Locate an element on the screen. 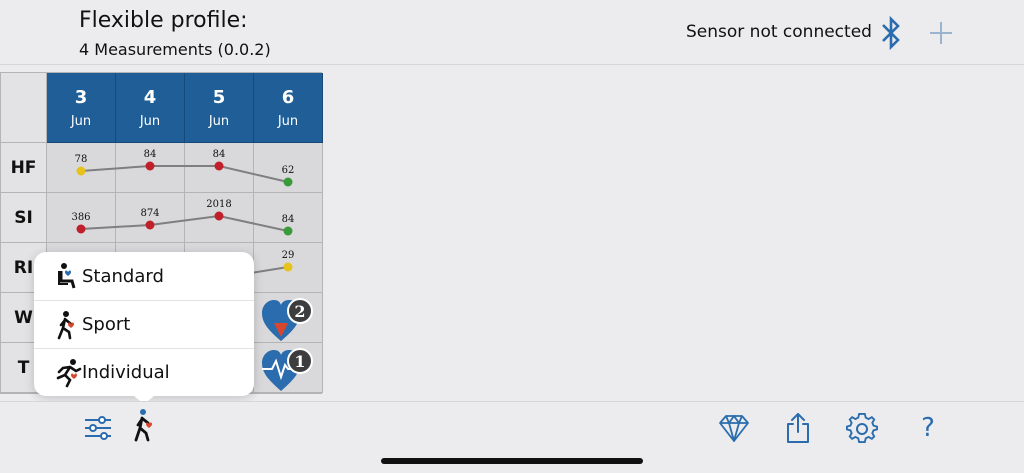  menu-item-standard: Standard is located at coordinates (144, 276).